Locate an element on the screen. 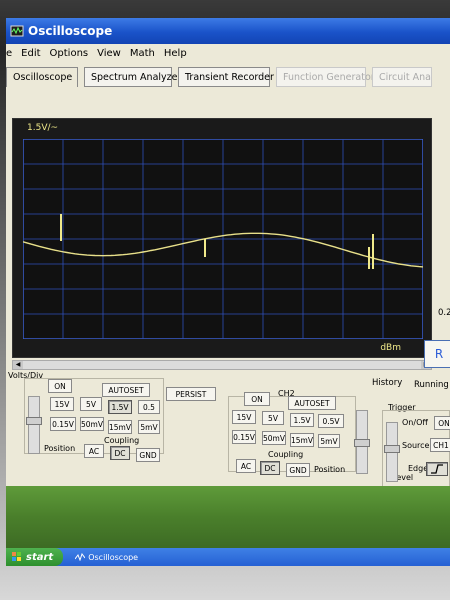 This screenshot has height=600, width=450. ch2-gnd-button: GND is located at coordinates (298, 470).